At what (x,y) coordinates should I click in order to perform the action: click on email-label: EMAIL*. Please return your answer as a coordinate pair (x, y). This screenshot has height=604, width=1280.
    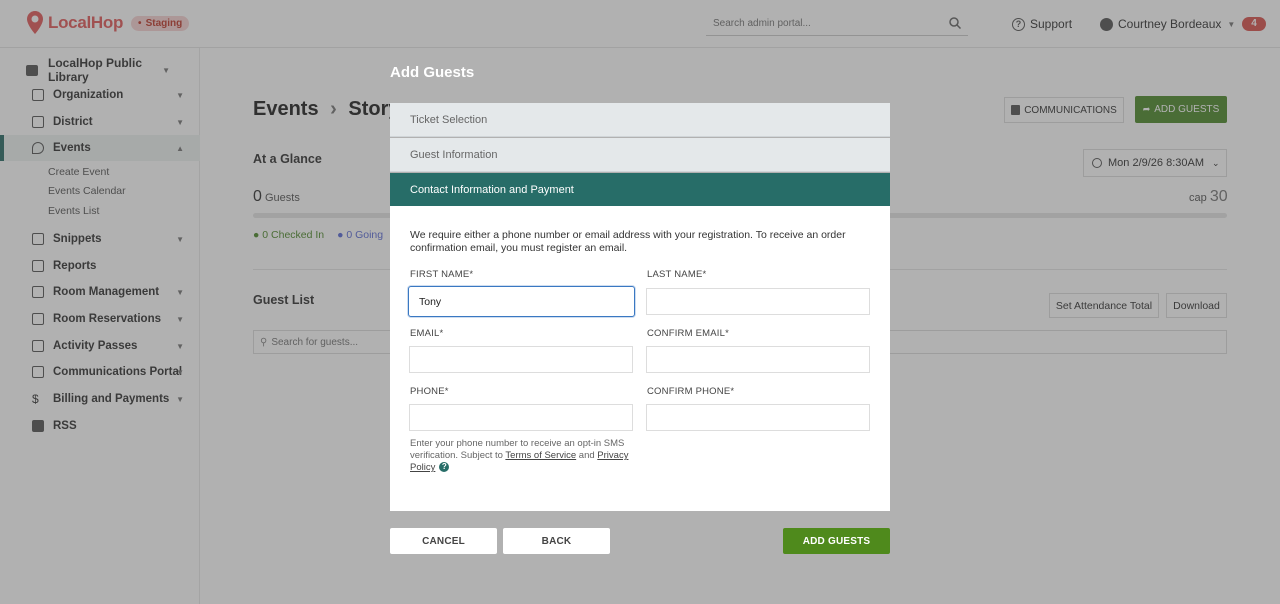
    Looking at the image, I should click on (427, 333).